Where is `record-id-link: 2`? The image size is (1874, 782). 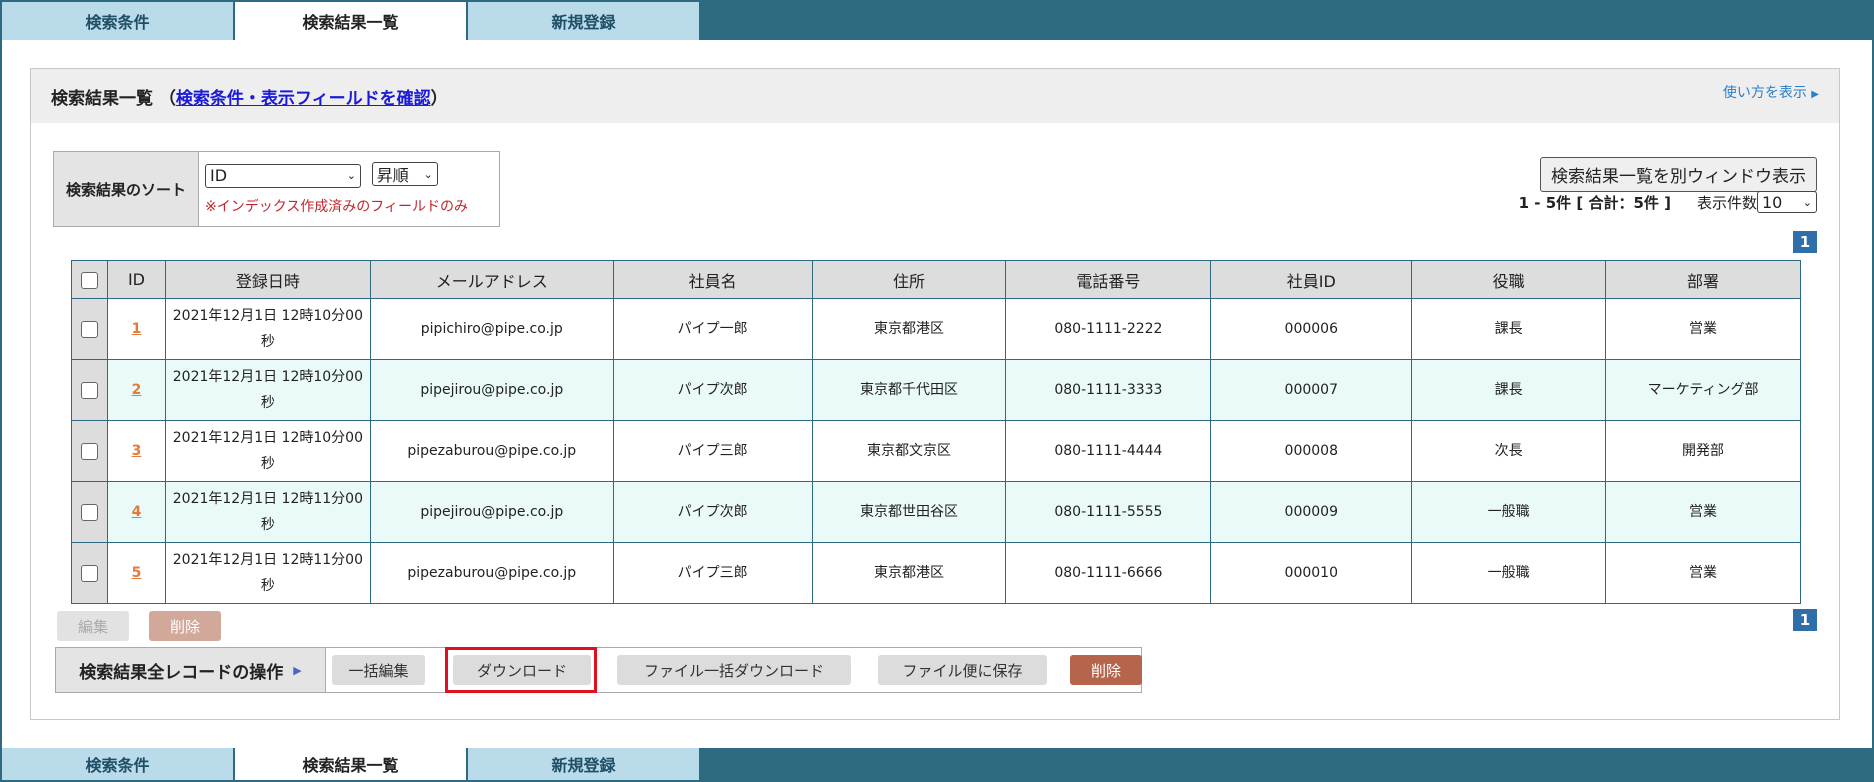 record-id-link: 2 is located at coordinates (137, 390).